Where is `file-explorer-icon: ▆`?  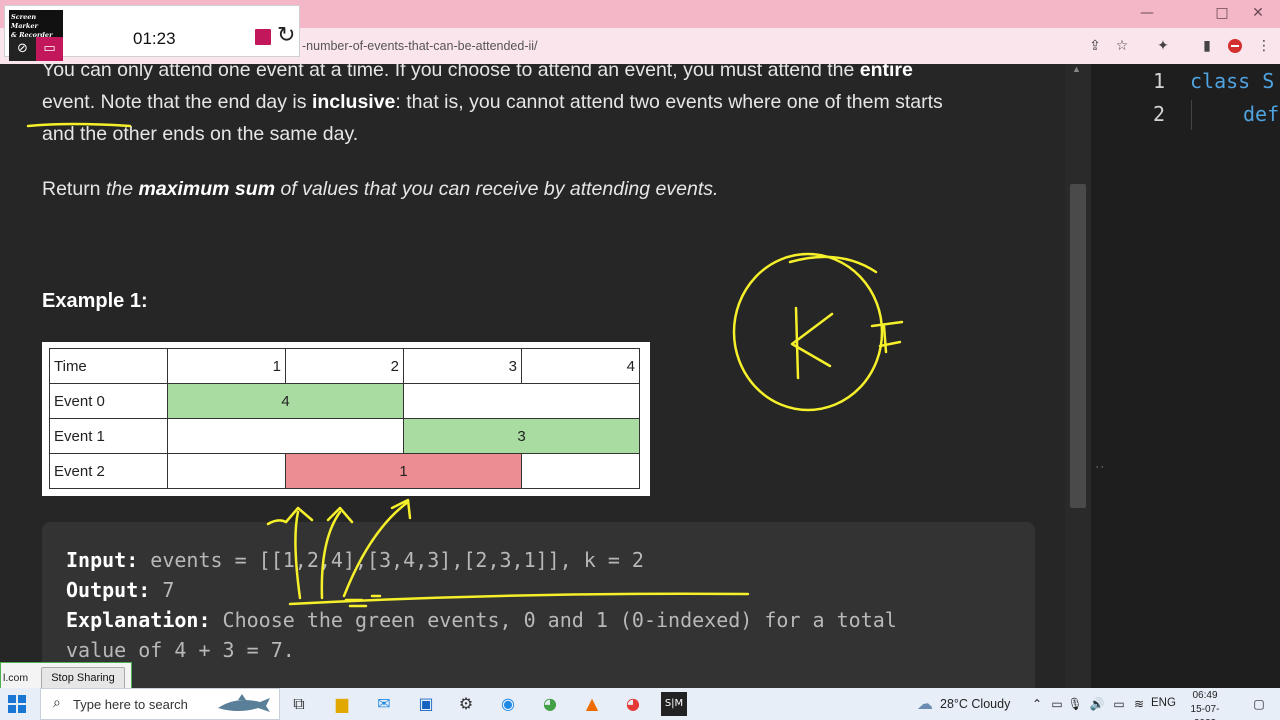
file-explorer-icon: ▆ is located at coordinates (342, 704).